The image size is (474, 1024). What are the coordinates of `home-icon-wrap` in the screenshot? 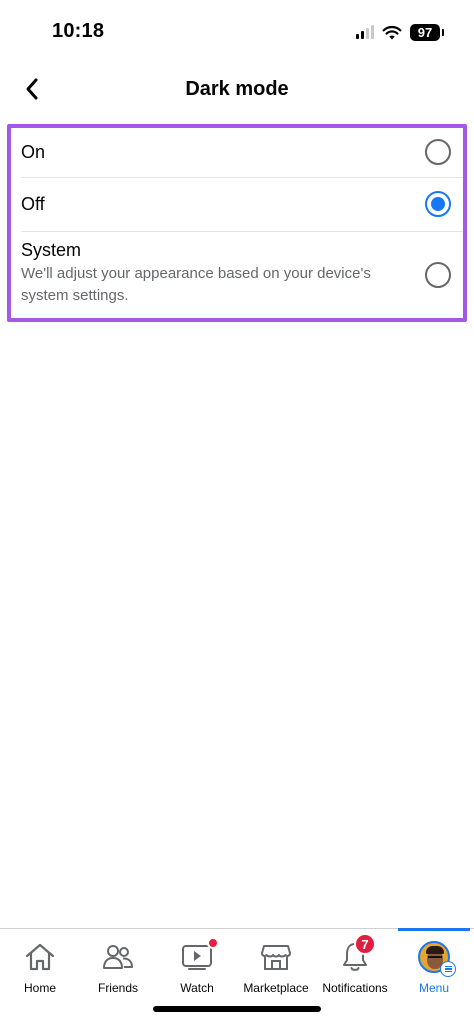 It's located at (40, 957).